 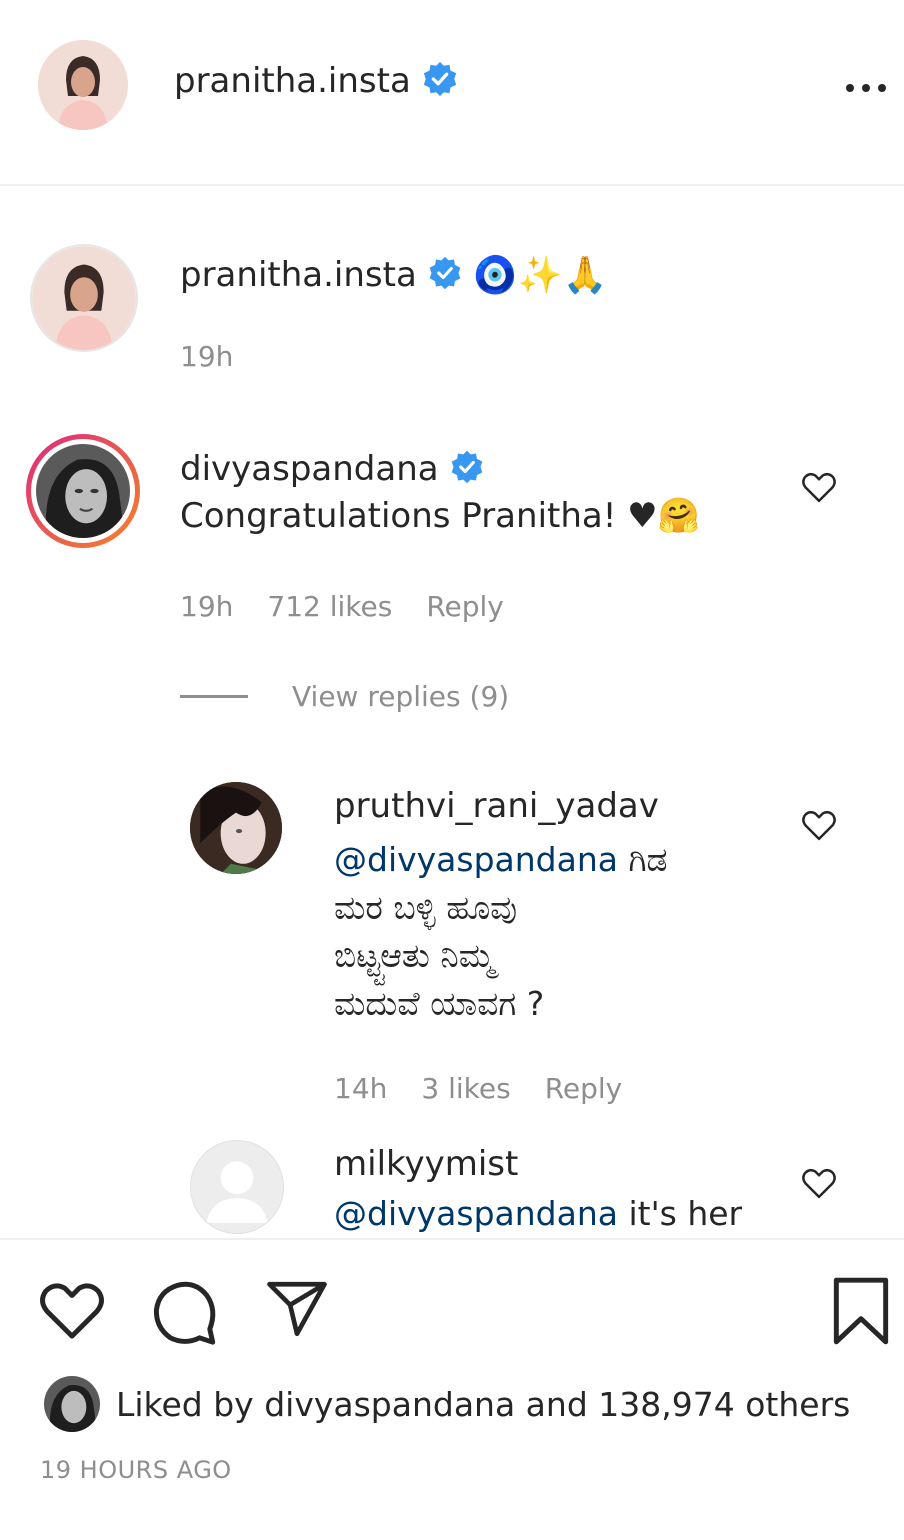 I want to click on reply-username: pruthvi_rani_yadav, so click(x=496, y=806).